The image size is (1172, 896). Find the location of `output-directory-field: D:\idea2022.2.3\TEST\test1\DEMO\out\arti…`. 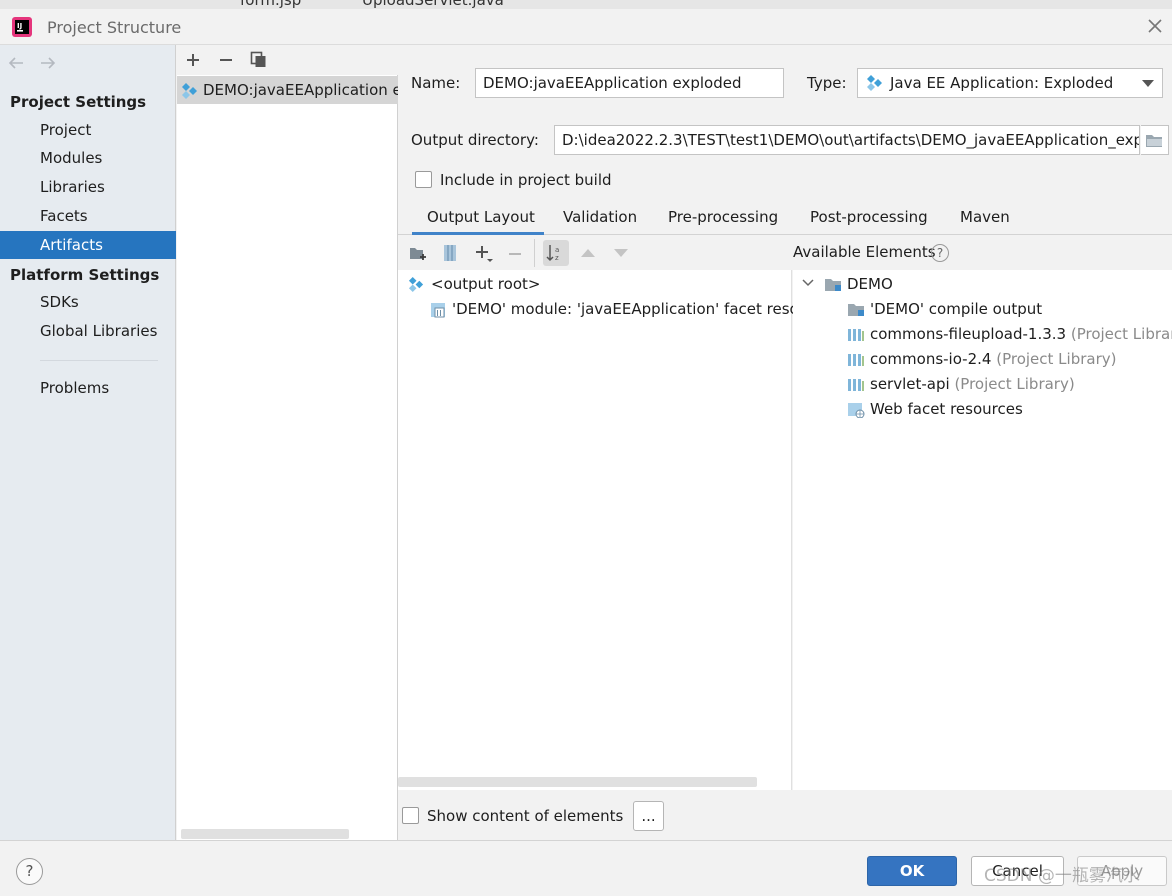

output-directory-field: D:\idea2022.2.3\TEST\test1\DEMO\out\arti… is located at coordinates (847, 140).